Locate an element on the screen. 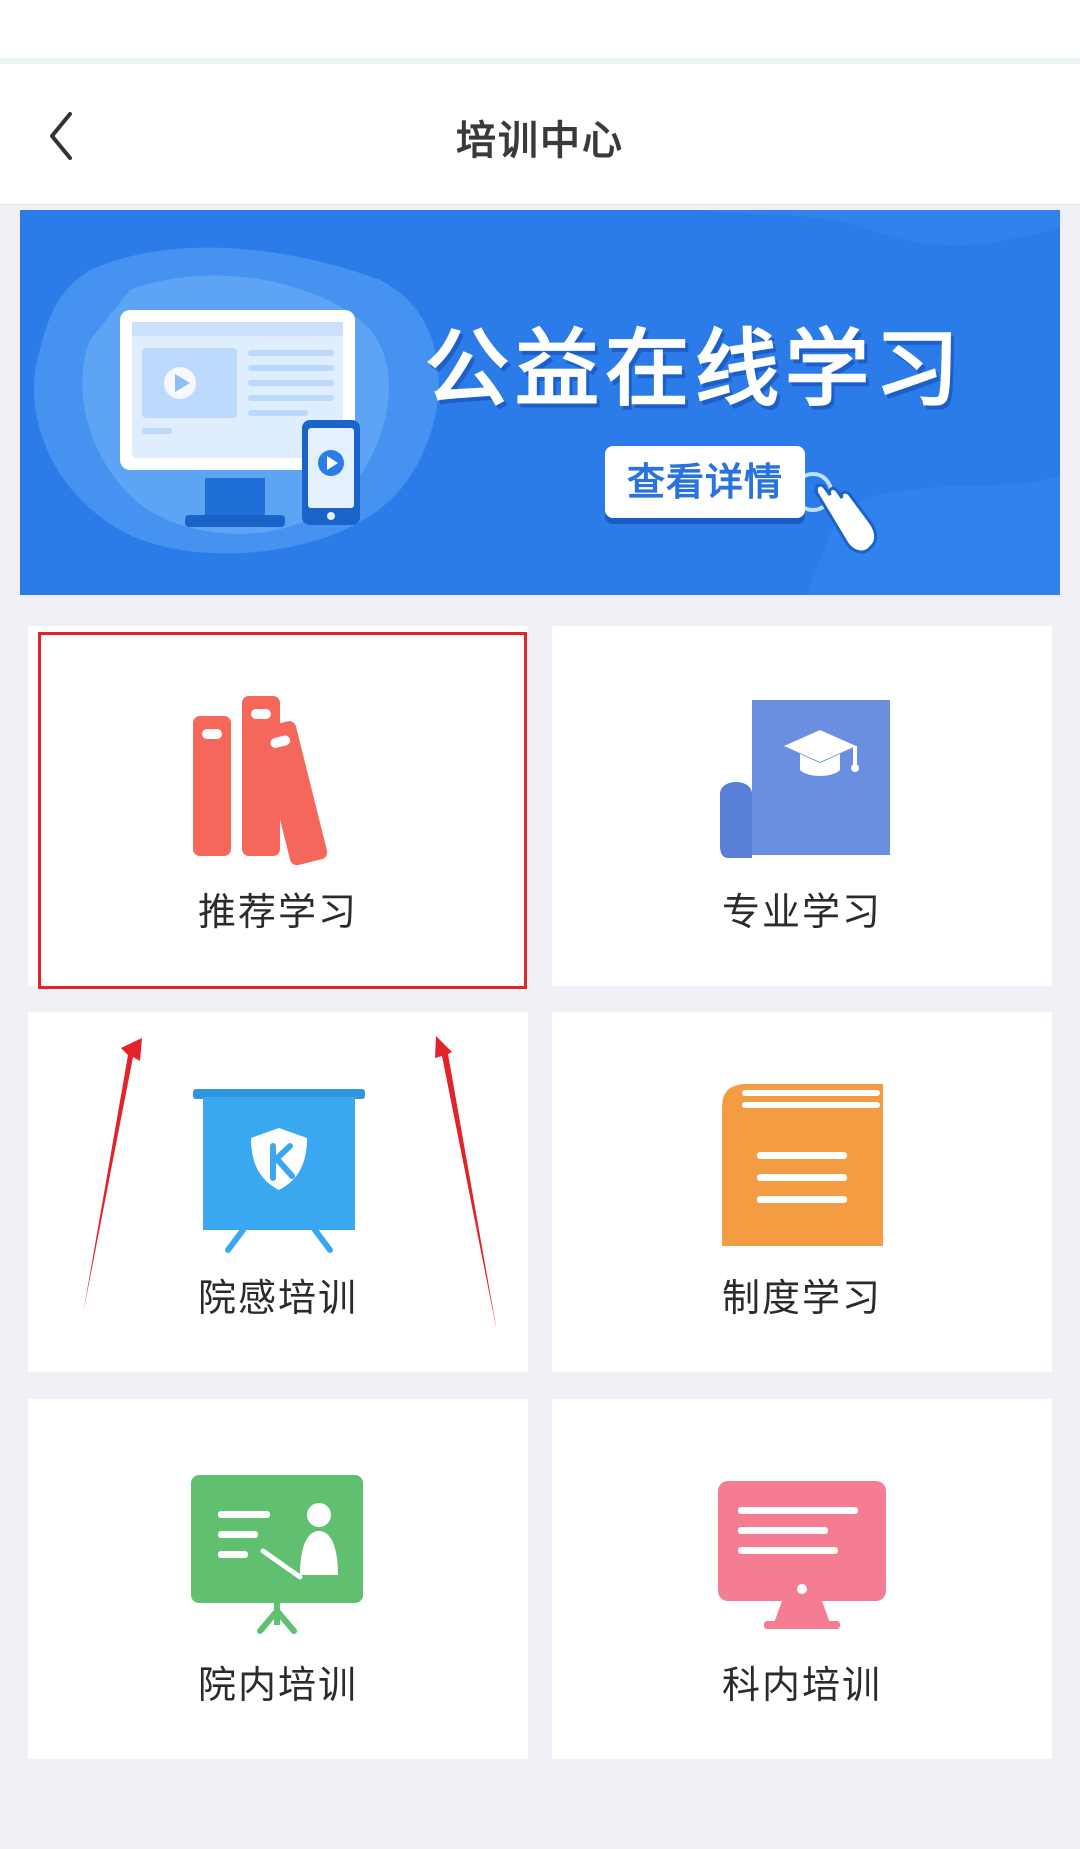 Image resolution: width=1080 pixels, height=1849 pixels. page-title: 培训中心 is located at coordinates (540, 141).